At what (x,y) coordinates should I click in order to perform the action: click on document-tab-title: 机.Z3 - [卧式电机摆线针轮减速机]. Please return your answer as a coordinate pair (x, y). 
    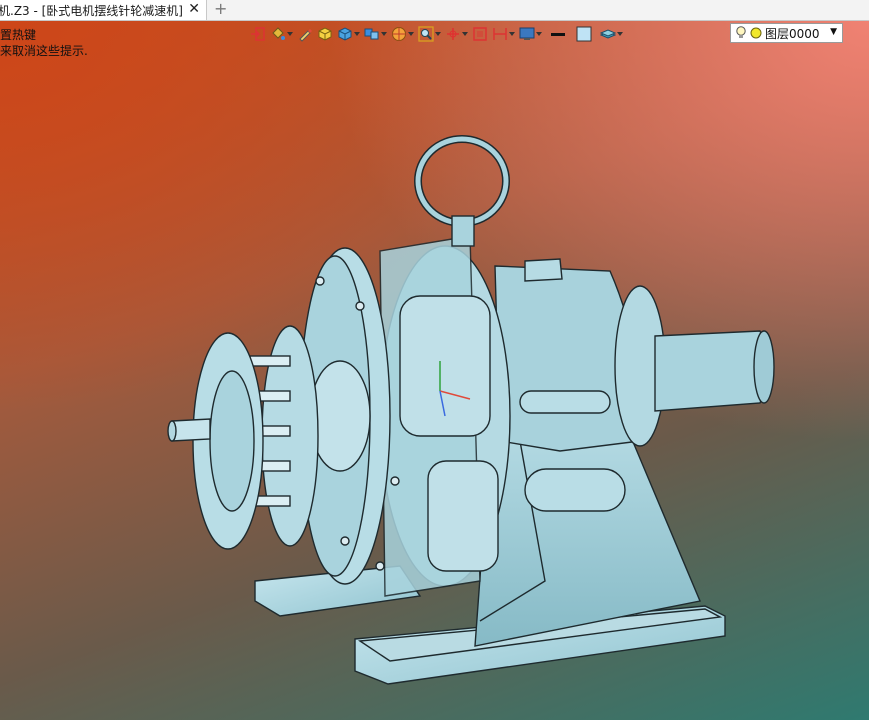
    Looking at the image, I should click on (91, 10).